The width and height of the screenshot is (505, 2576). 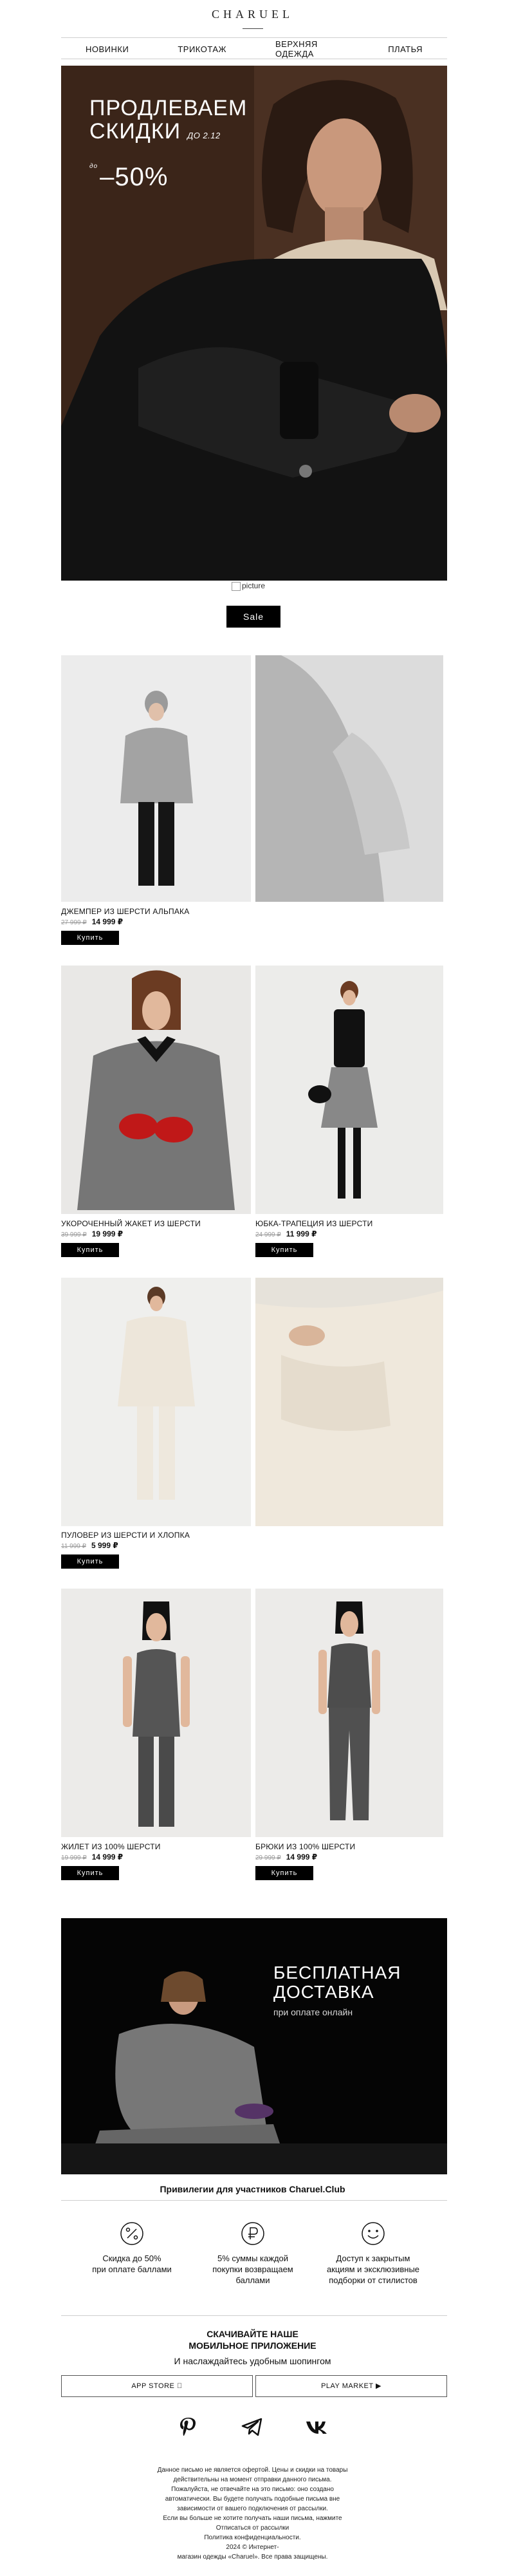 What do you see at coordinates (301, 1233) in the screenshot?
I see `product-new-price: 11 999 ₽` at bounding box center [301, 1233].